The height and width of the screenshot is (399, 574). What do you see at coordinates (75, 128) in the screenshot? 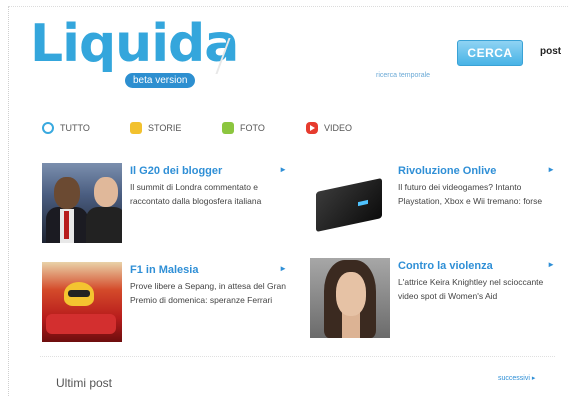
I see `filter-label: TUTTO` at bounding box center [75, 128].